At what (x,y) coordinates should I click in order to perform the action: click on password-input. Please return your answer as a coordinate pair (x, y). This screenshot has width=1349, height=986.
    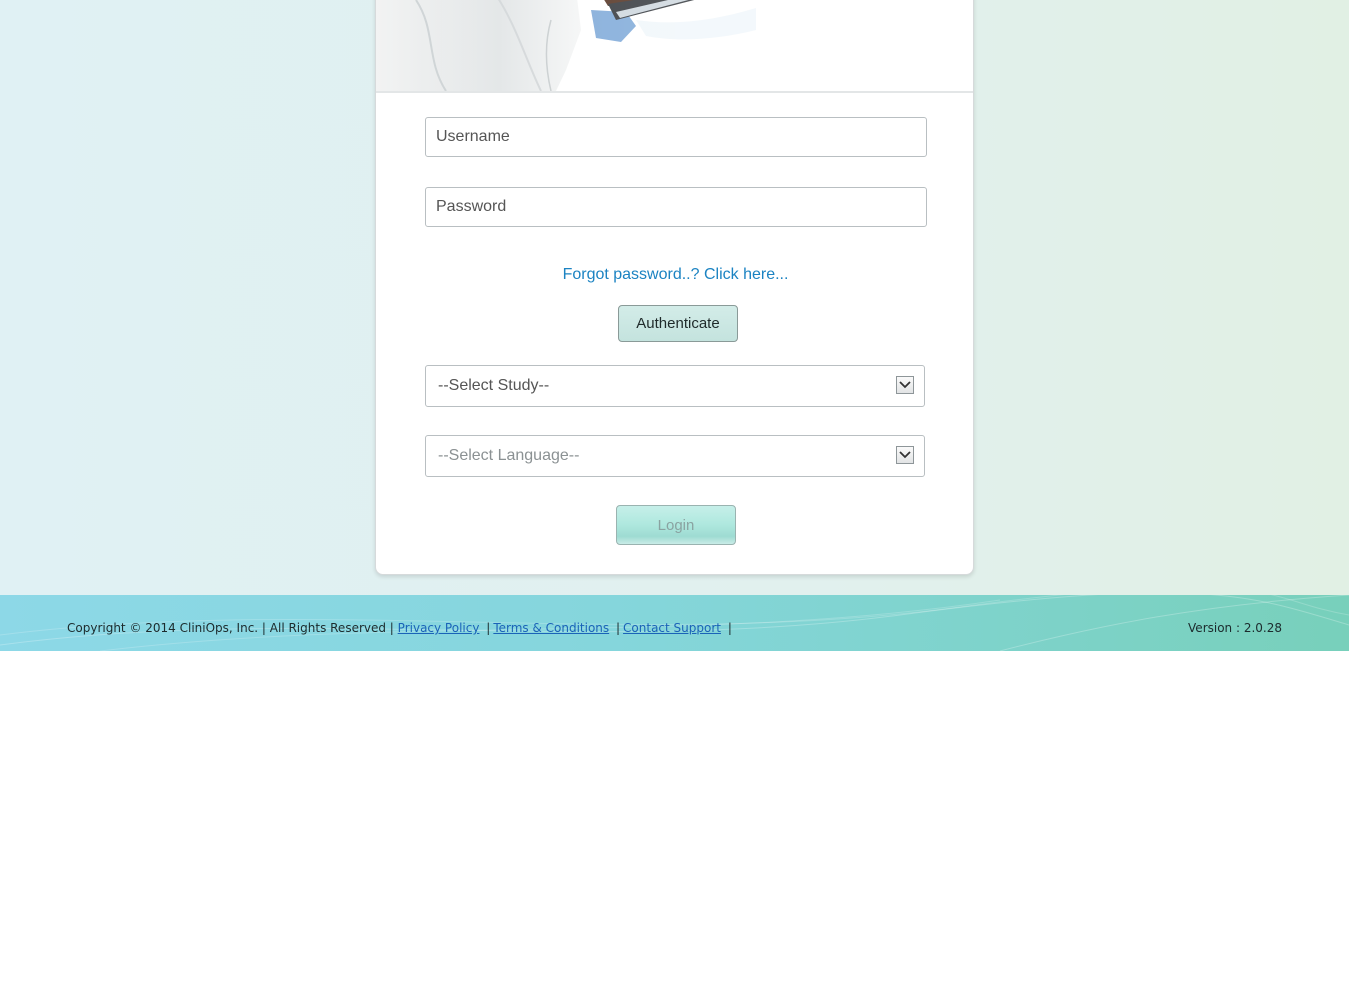
    Looking at the image, I should click on (676, 207).